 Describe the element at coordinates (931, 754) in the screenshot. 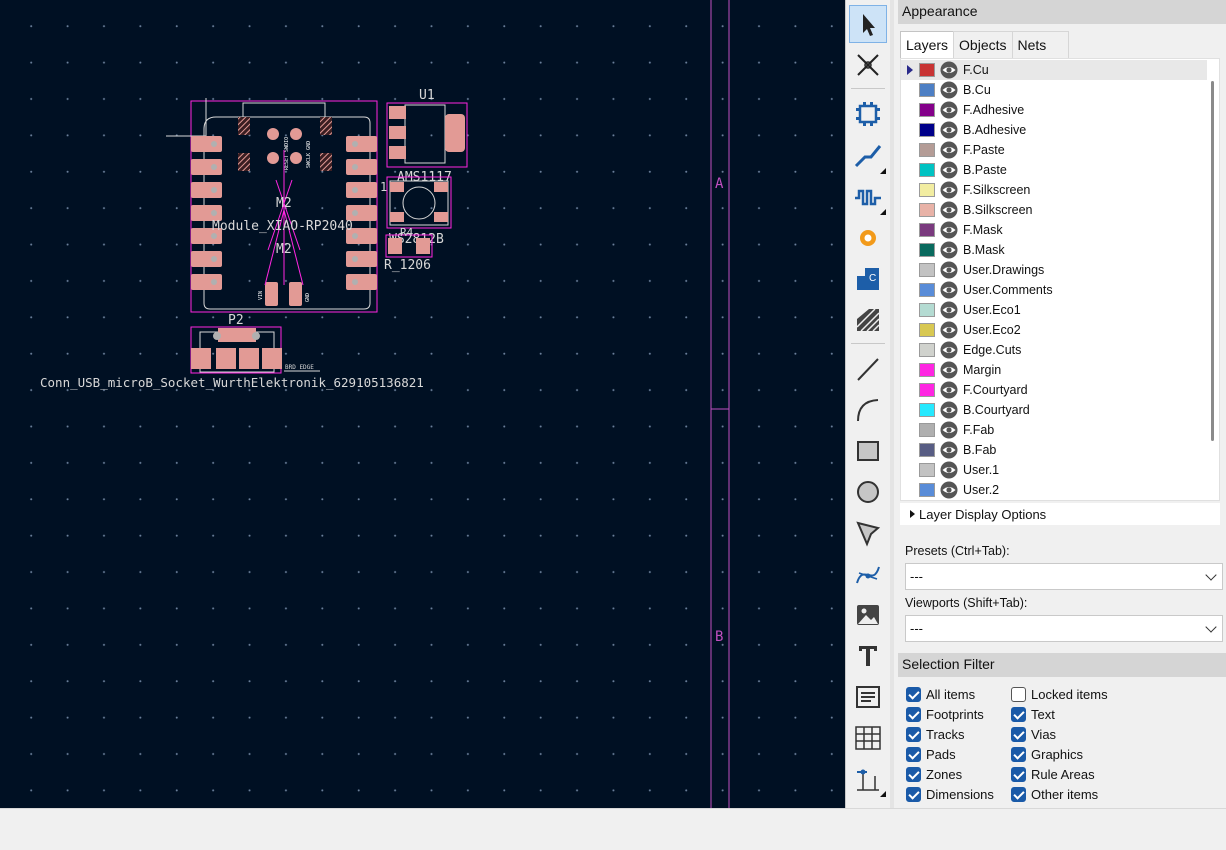

I see `filter-checkbox: Pads` at that location.